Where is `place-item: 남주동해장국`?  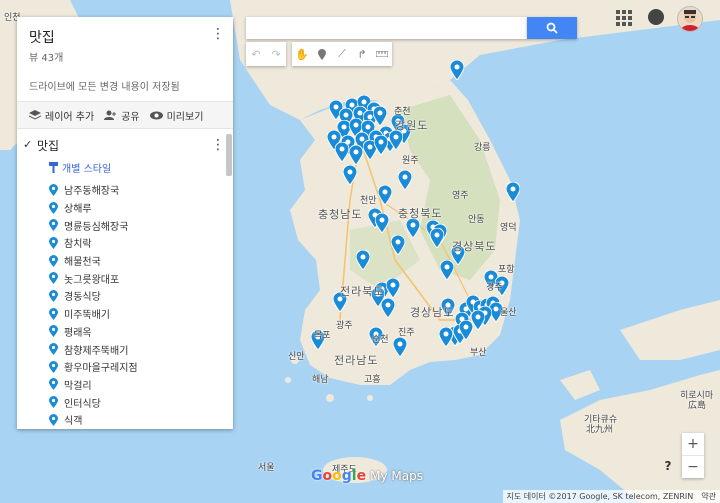 place-item: 남주동해장국 is located at coordinates (125, 190).